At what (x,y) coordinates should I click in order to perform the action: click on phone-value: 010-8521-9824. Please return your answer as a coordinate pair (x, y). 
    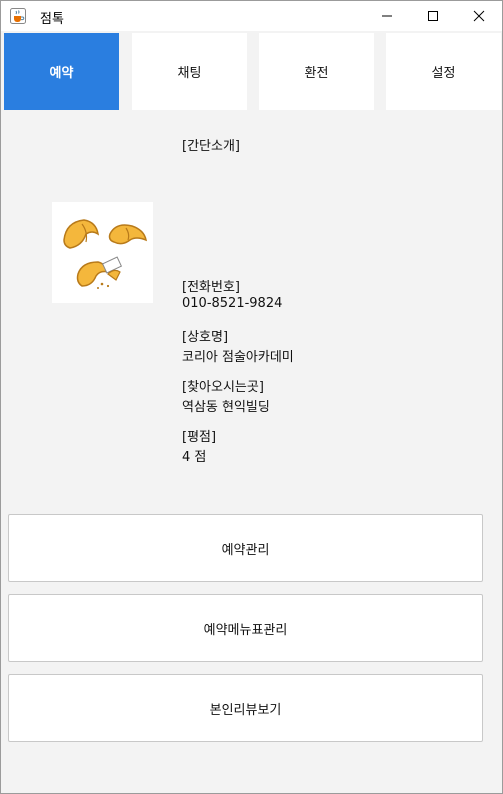
    Looking at the image, I should click on (232, 303).